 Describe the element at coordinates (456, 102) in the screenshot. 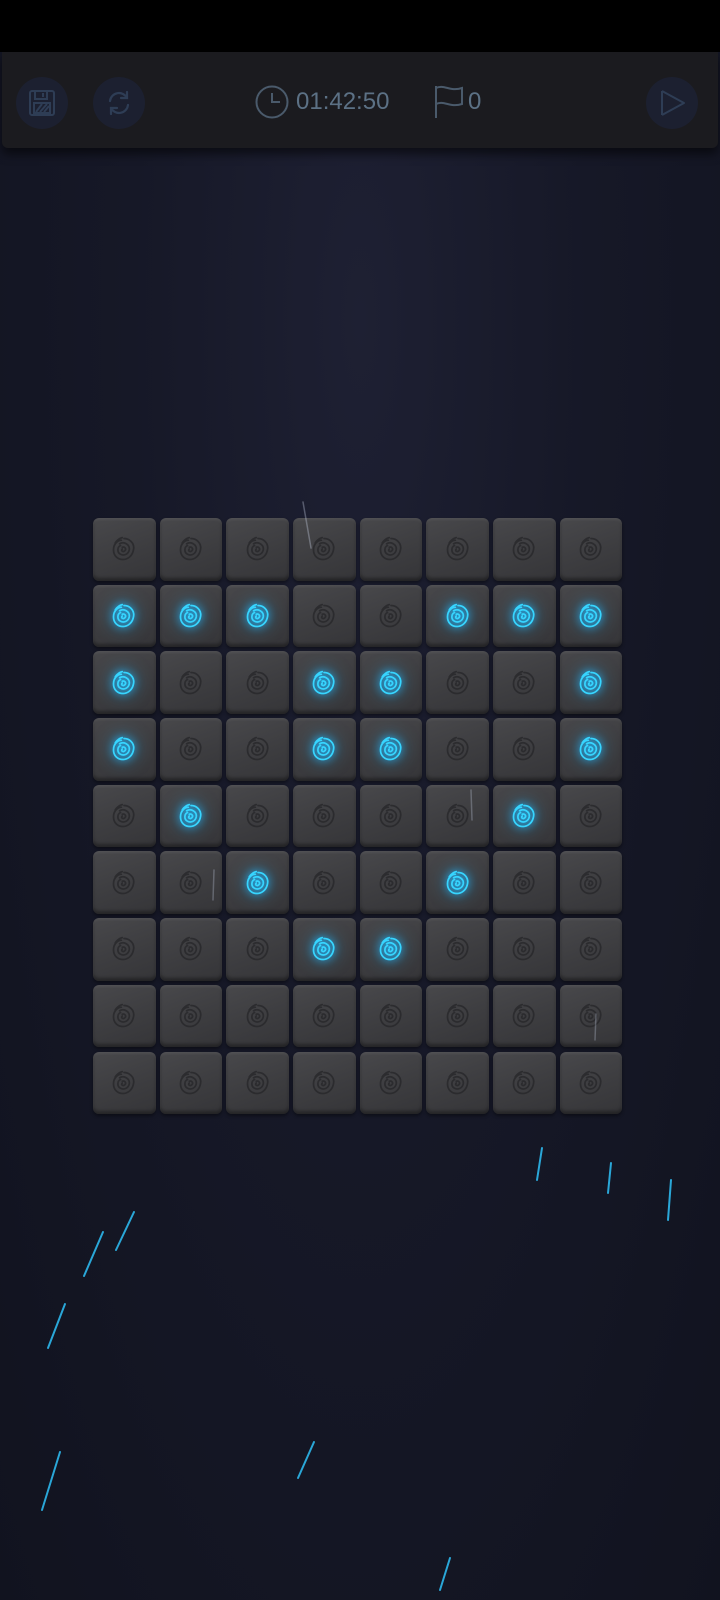

I see `flag-counter: 0` at that location.